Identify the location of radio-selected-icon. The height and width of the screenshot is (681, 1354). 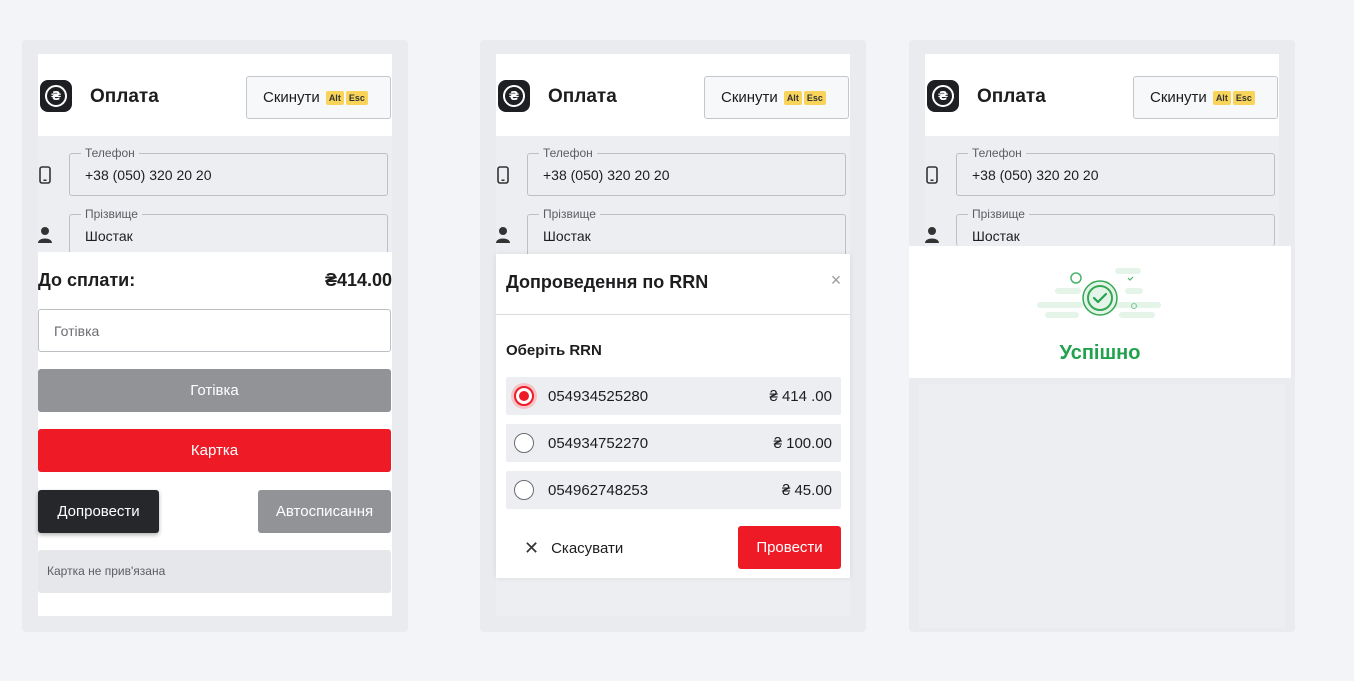
(524, 396).